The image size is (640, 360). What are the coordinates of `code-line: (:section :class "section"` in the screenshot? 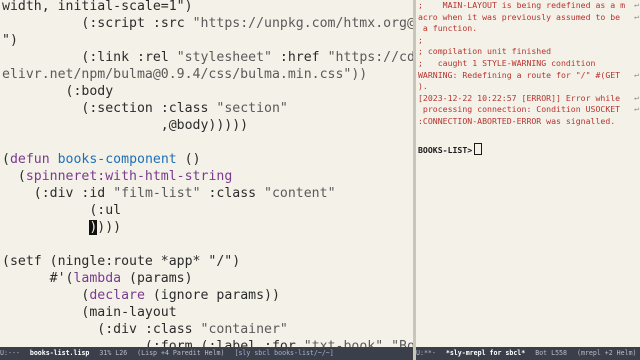 It's located at (145, 108).